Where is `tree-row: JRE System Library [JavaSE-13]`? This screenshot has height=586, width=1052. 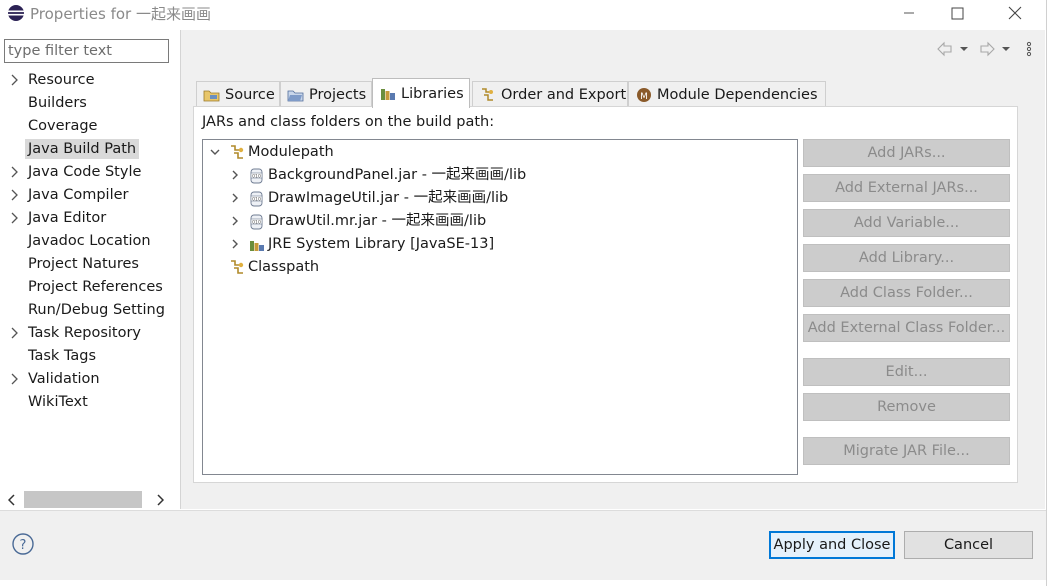 tree-row: JRE System Library [JavaSE-13] is located at coordinates (500, 244).